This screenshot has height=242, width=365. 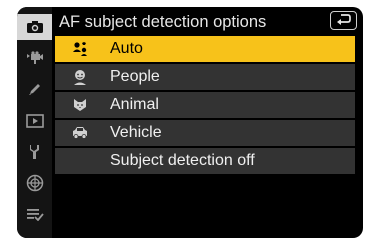 What do you see at coordinates (80, 49) in the screenshot?
I see `auto-subject-icon` at bounding box center [80, 49].